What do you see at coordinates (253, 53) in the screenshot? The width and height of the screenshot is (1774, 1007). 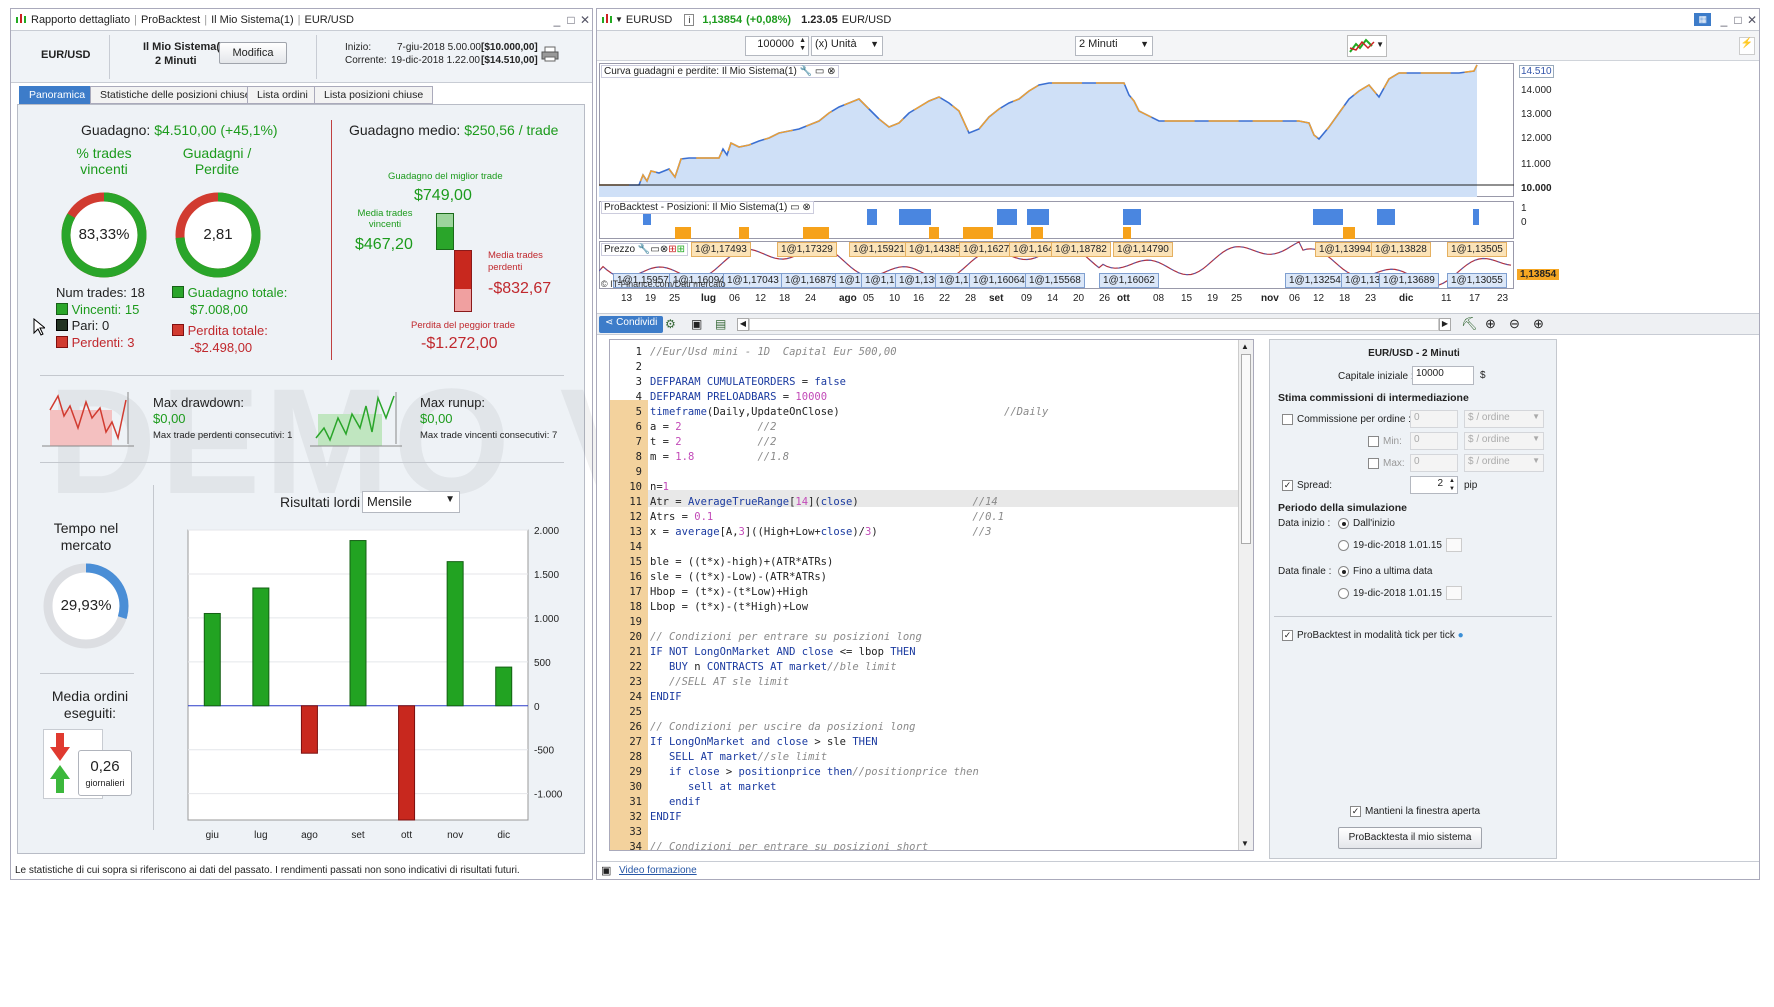 I see `modify-button: Modifica` at bounding box center [253, 53].